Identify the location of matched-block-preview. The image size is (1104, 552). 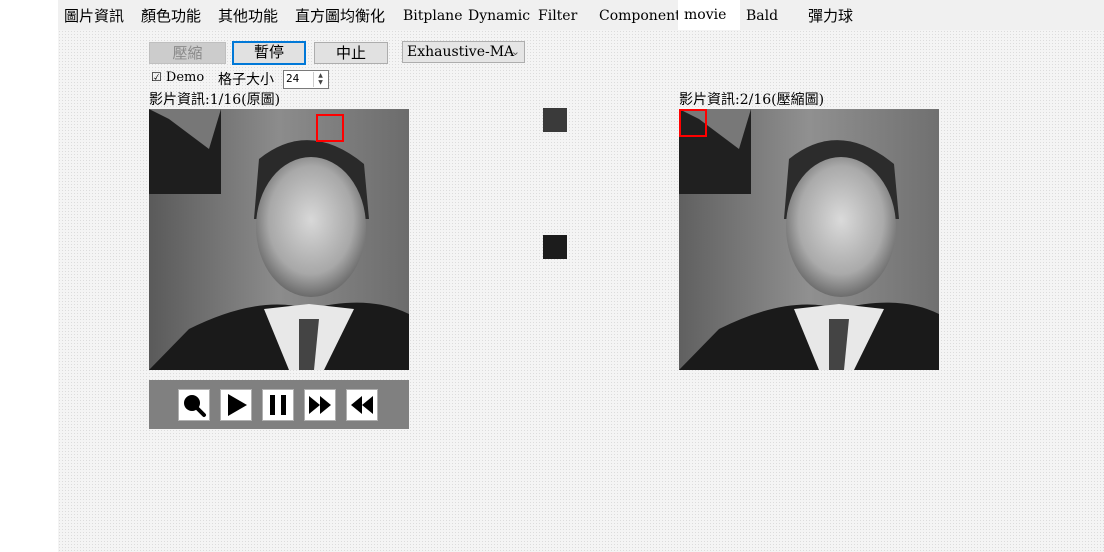
(555, 247).